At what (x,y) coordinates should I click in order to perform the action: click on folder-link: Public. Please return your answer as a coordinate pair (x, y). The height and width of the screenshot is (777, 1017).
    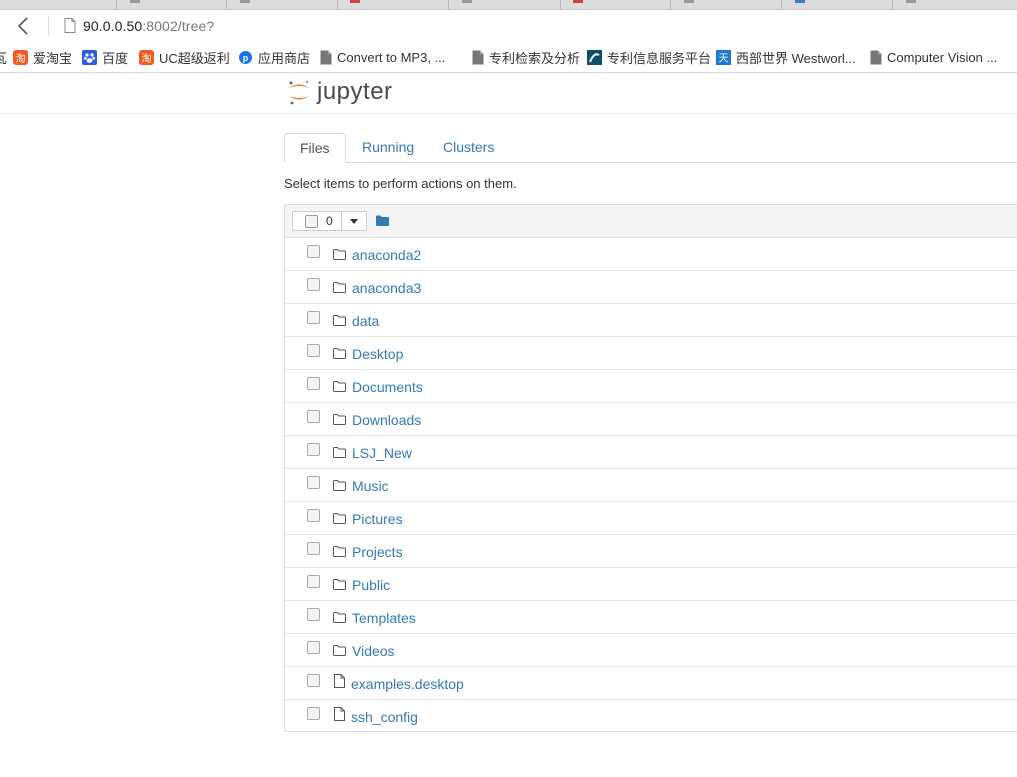
    Looking at the image, I should click on (371, 585).